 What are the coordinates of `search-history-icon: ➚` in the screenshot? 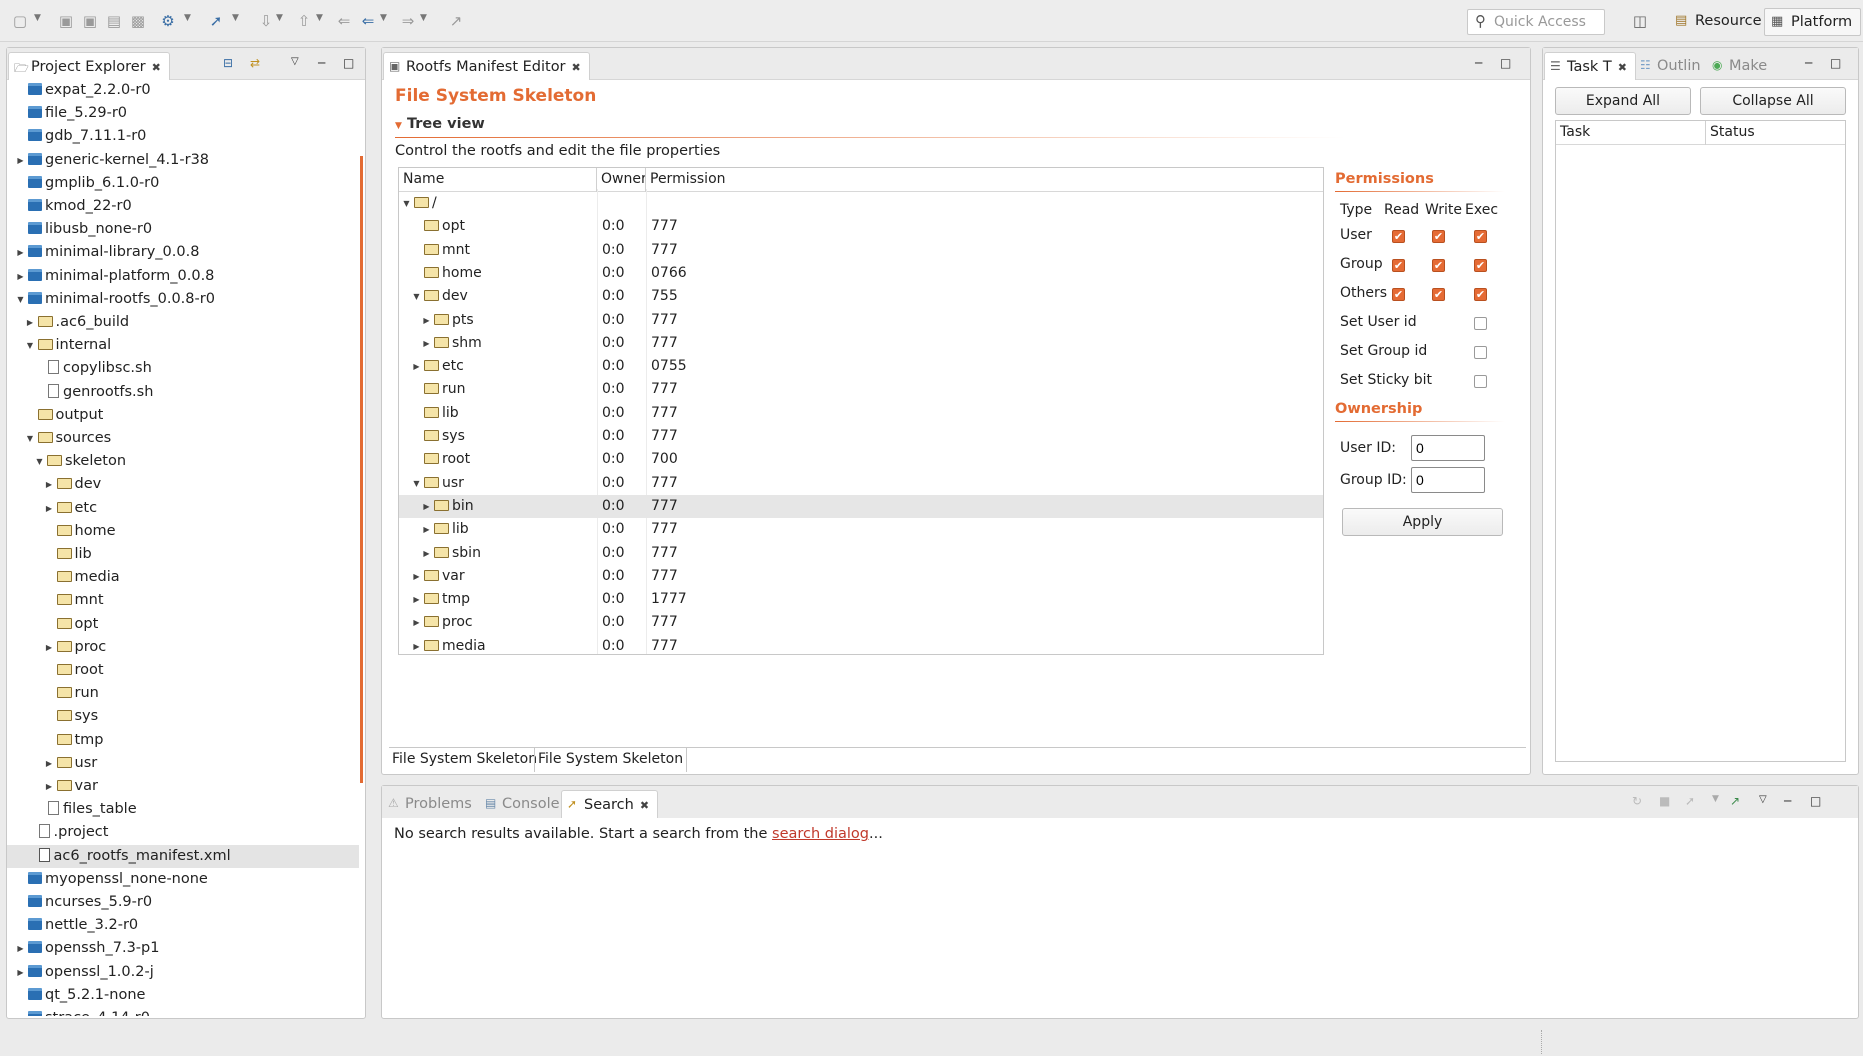 It's located at (1690, 801).